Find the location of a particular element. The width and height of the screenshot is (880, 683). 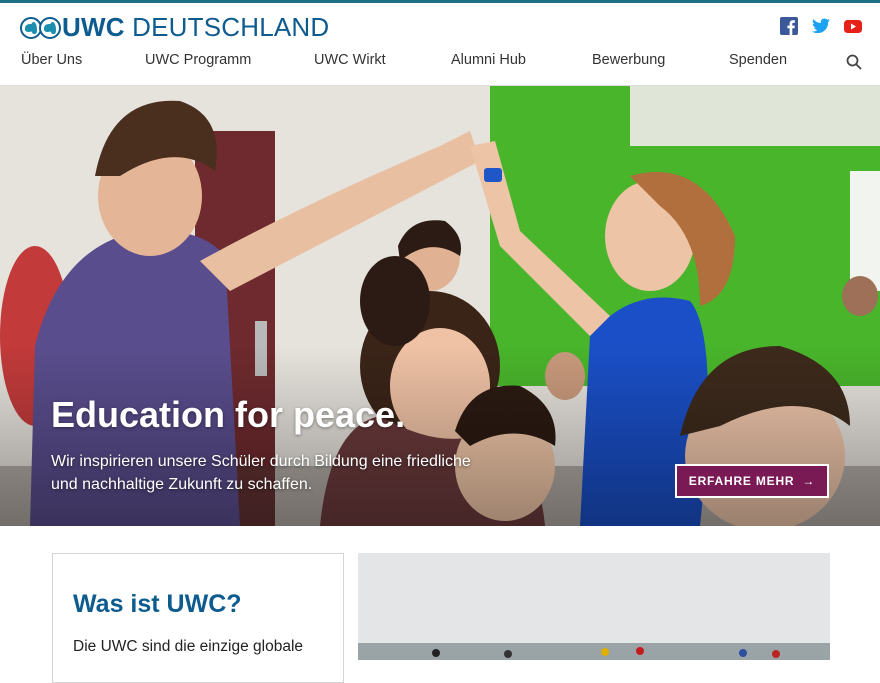

learn-more-button: ERFAHRE MEHR → is located at coordinates (752, 481).